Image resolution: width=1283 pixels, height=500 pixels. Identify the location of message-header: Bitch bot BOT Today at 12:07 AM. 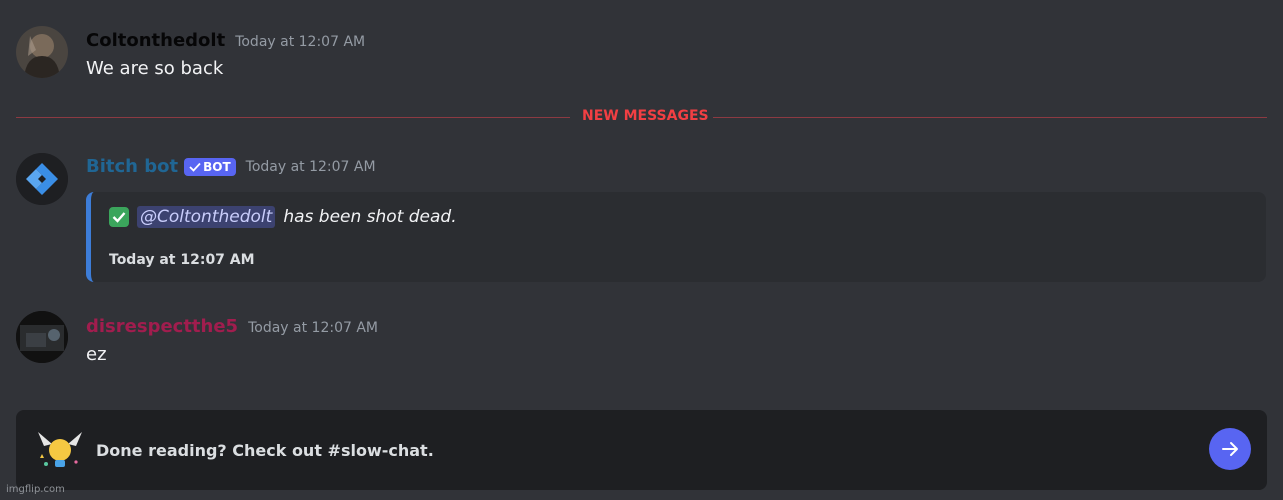
(231, 166).